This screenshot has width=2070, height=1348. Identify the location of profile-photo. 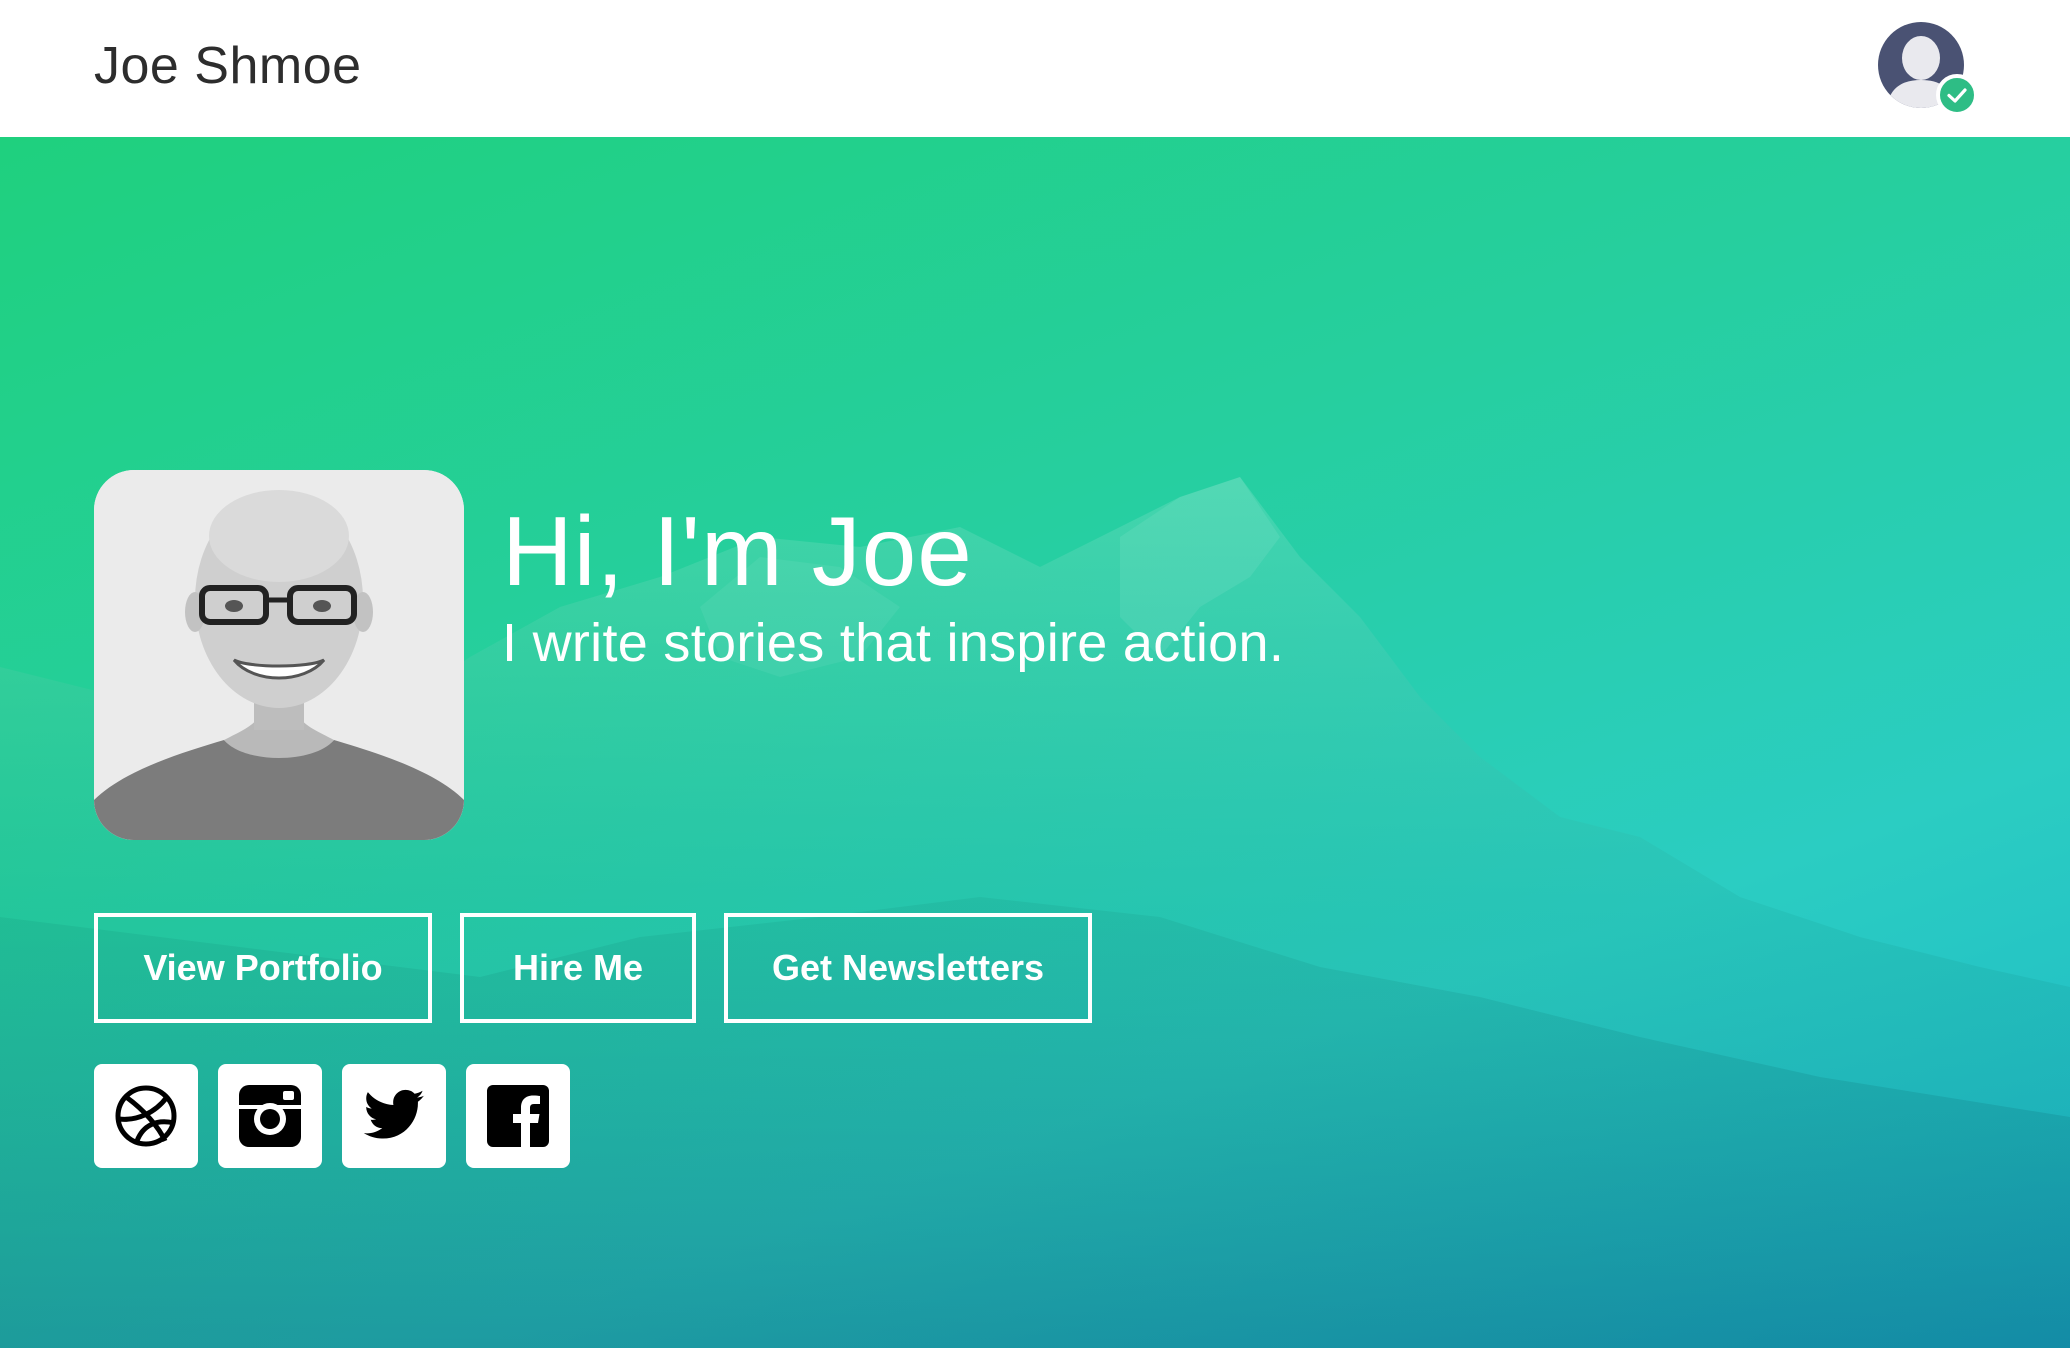
(279, 655).